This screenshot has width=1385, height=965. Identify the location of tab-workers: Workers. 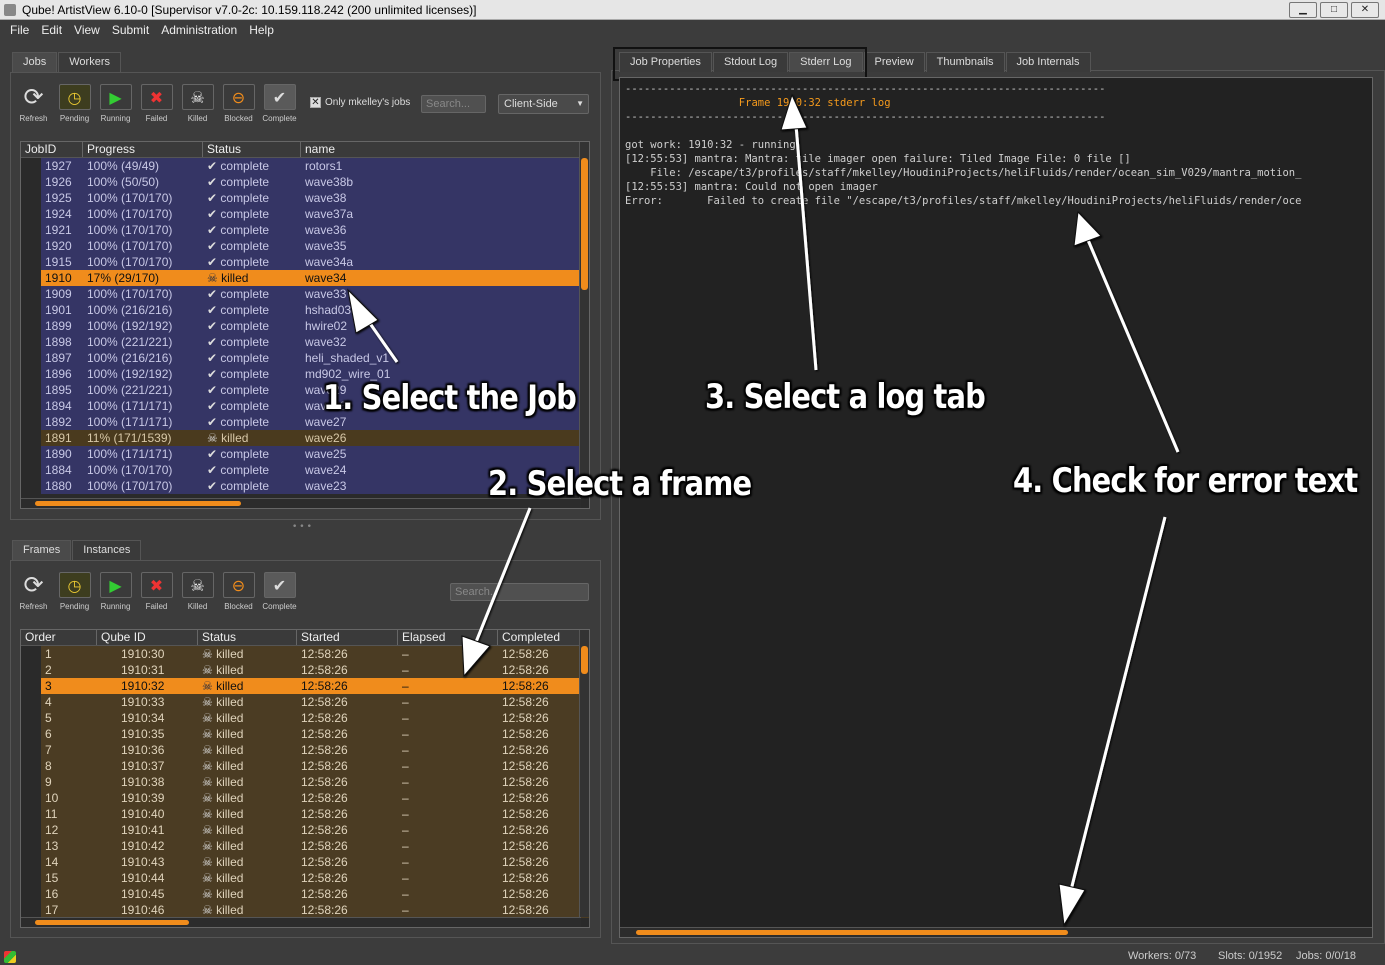
(89, 62).